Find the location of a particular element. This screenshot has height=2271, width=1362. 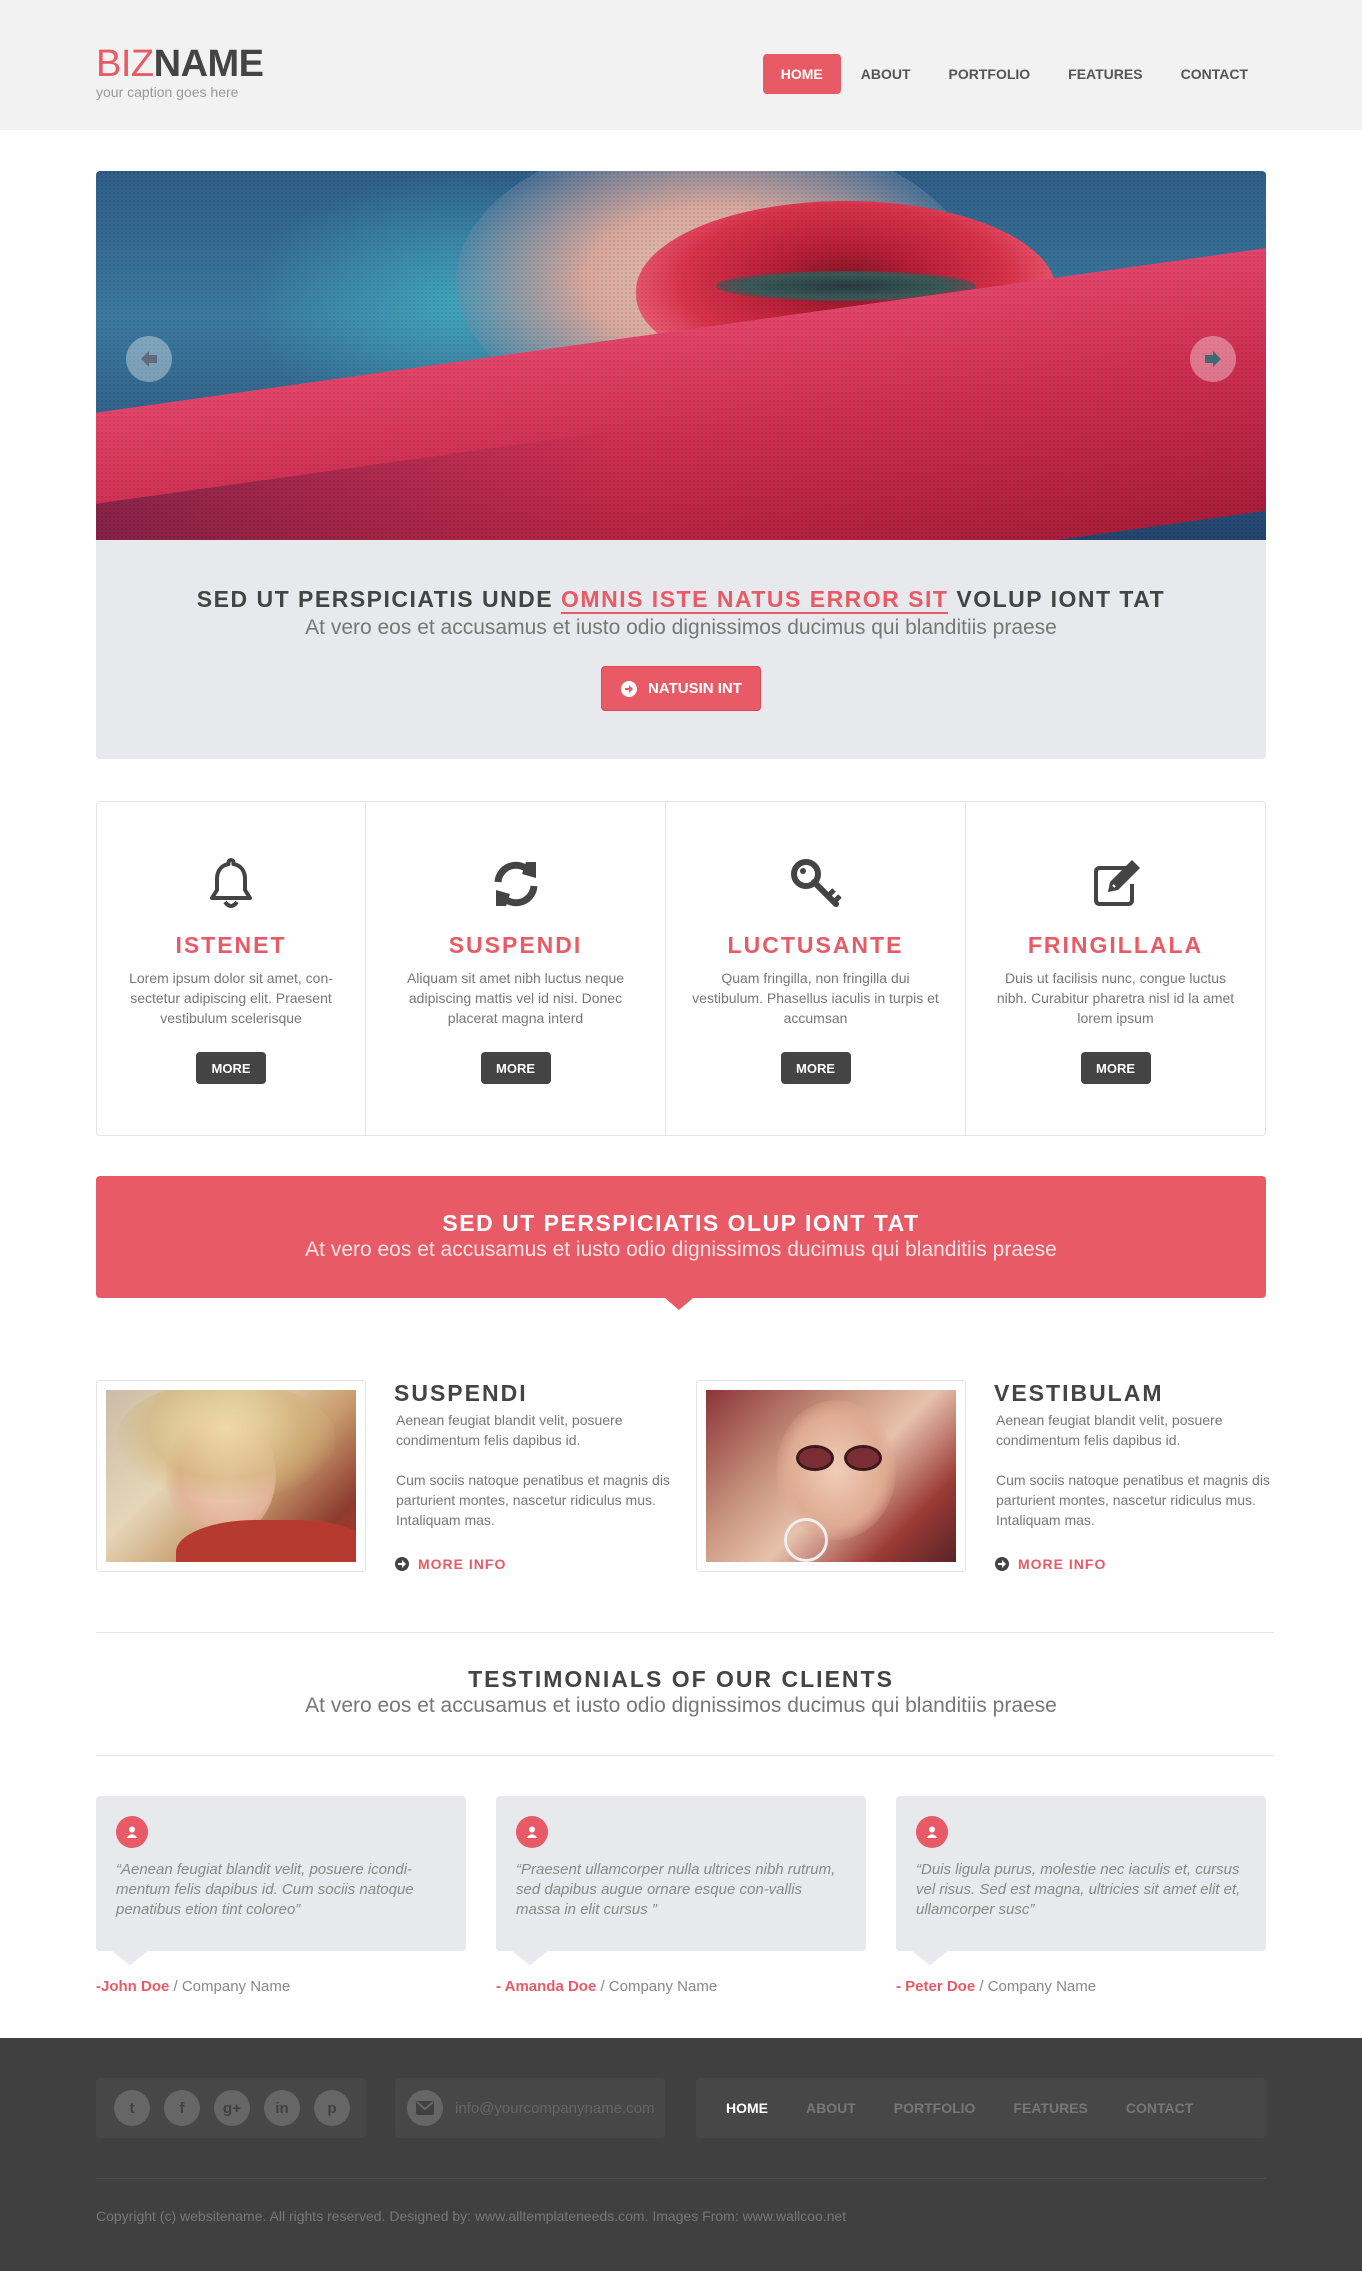

slider-next-button is located at coordinates (1213, 359).